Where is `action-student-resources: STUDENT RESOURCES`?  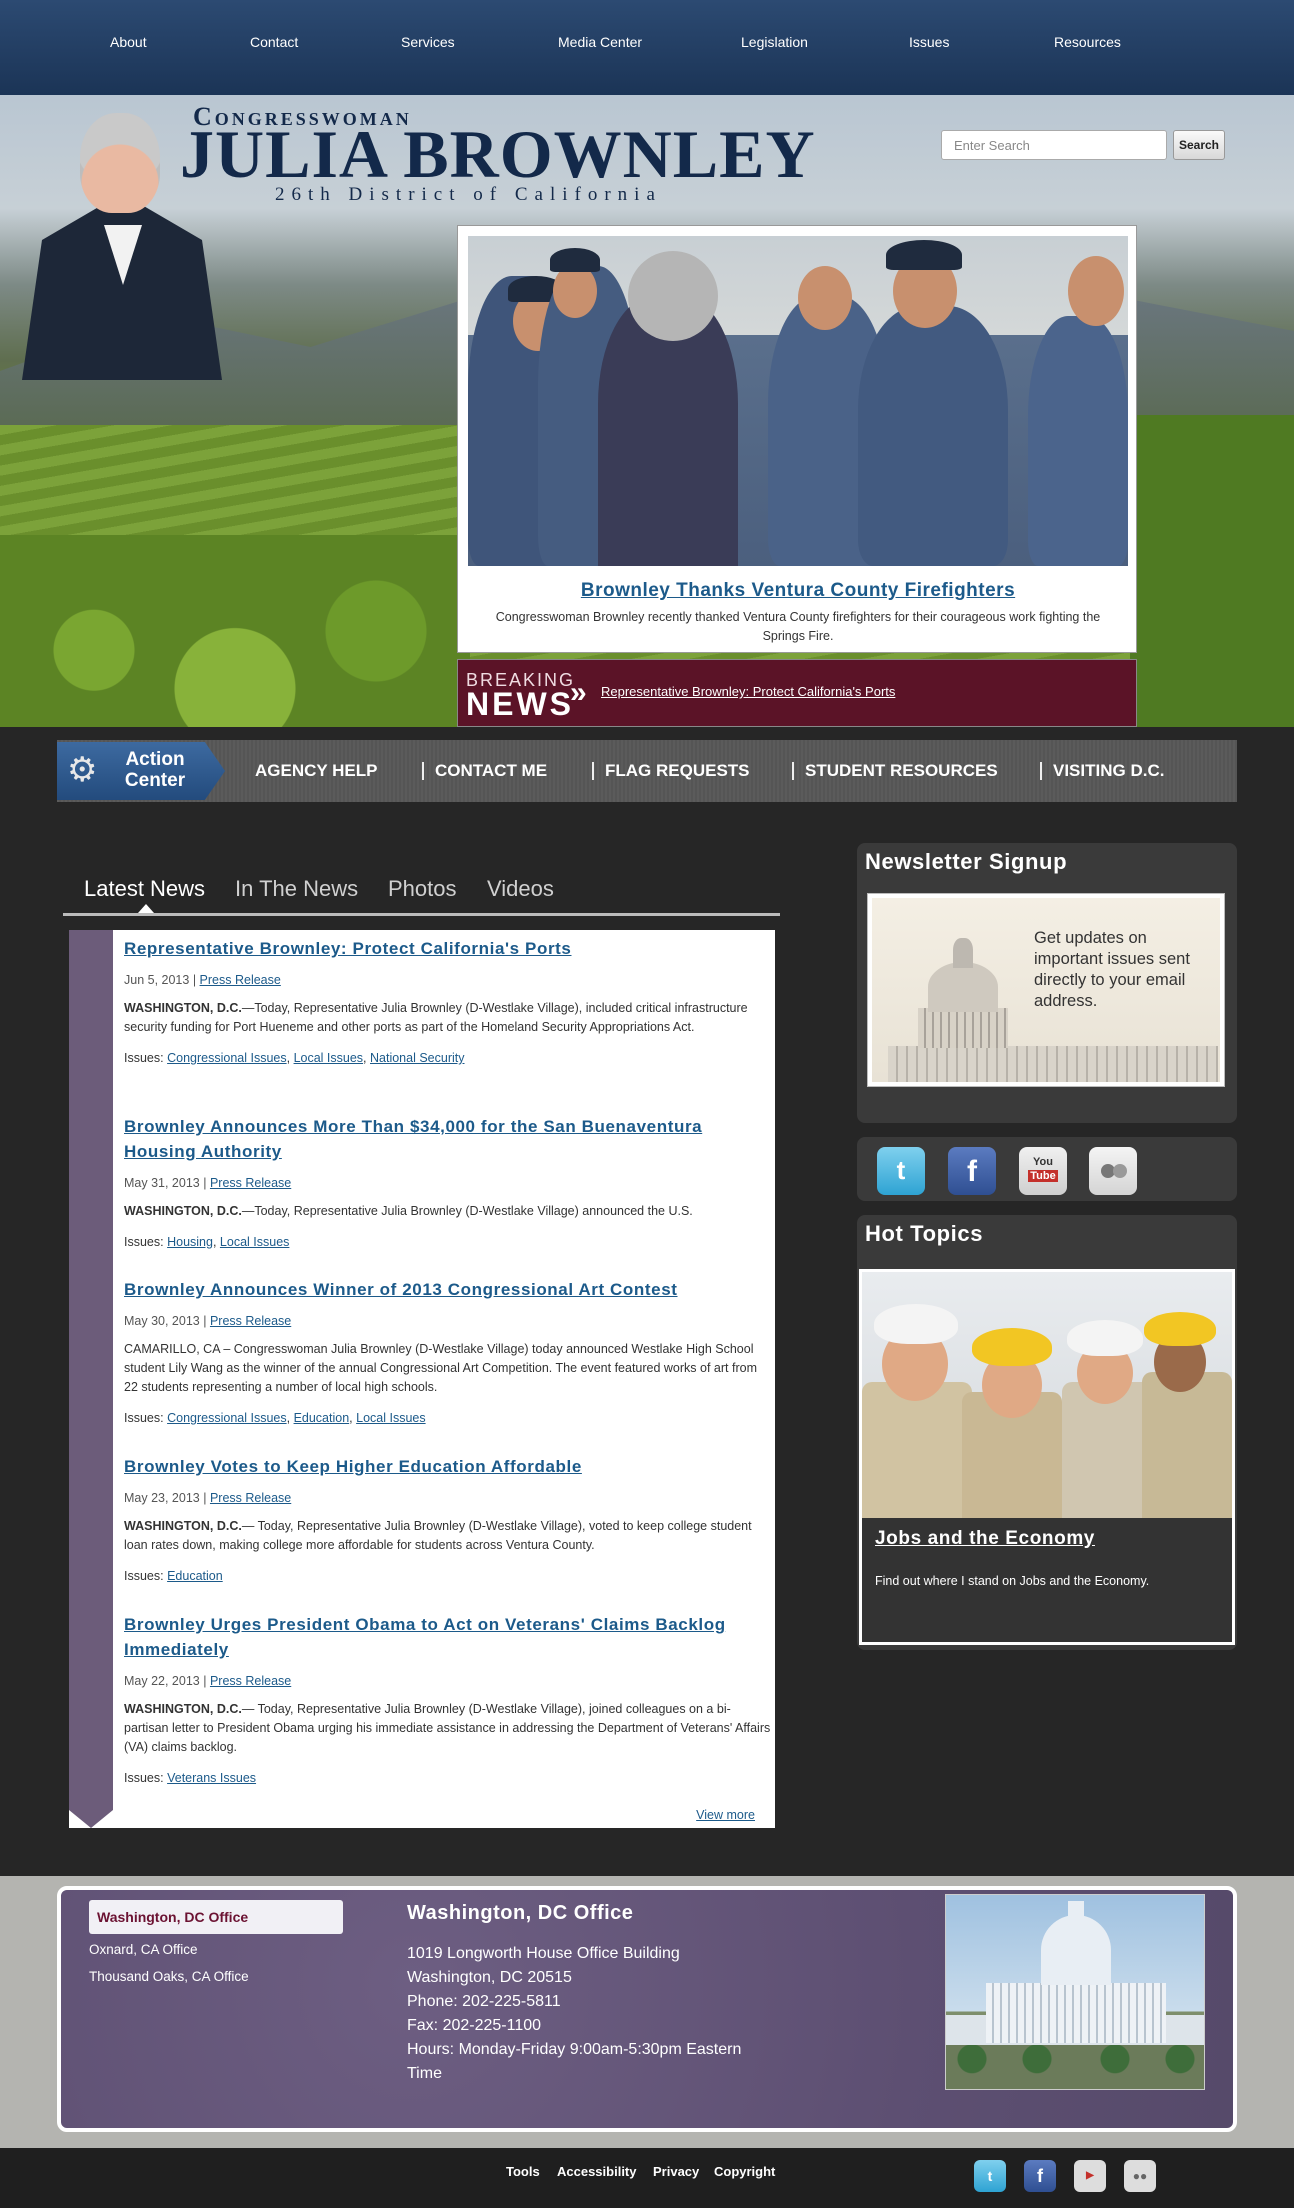
action-student-resources: STUDENT RESOURCES is located at coordinates (901, 771).